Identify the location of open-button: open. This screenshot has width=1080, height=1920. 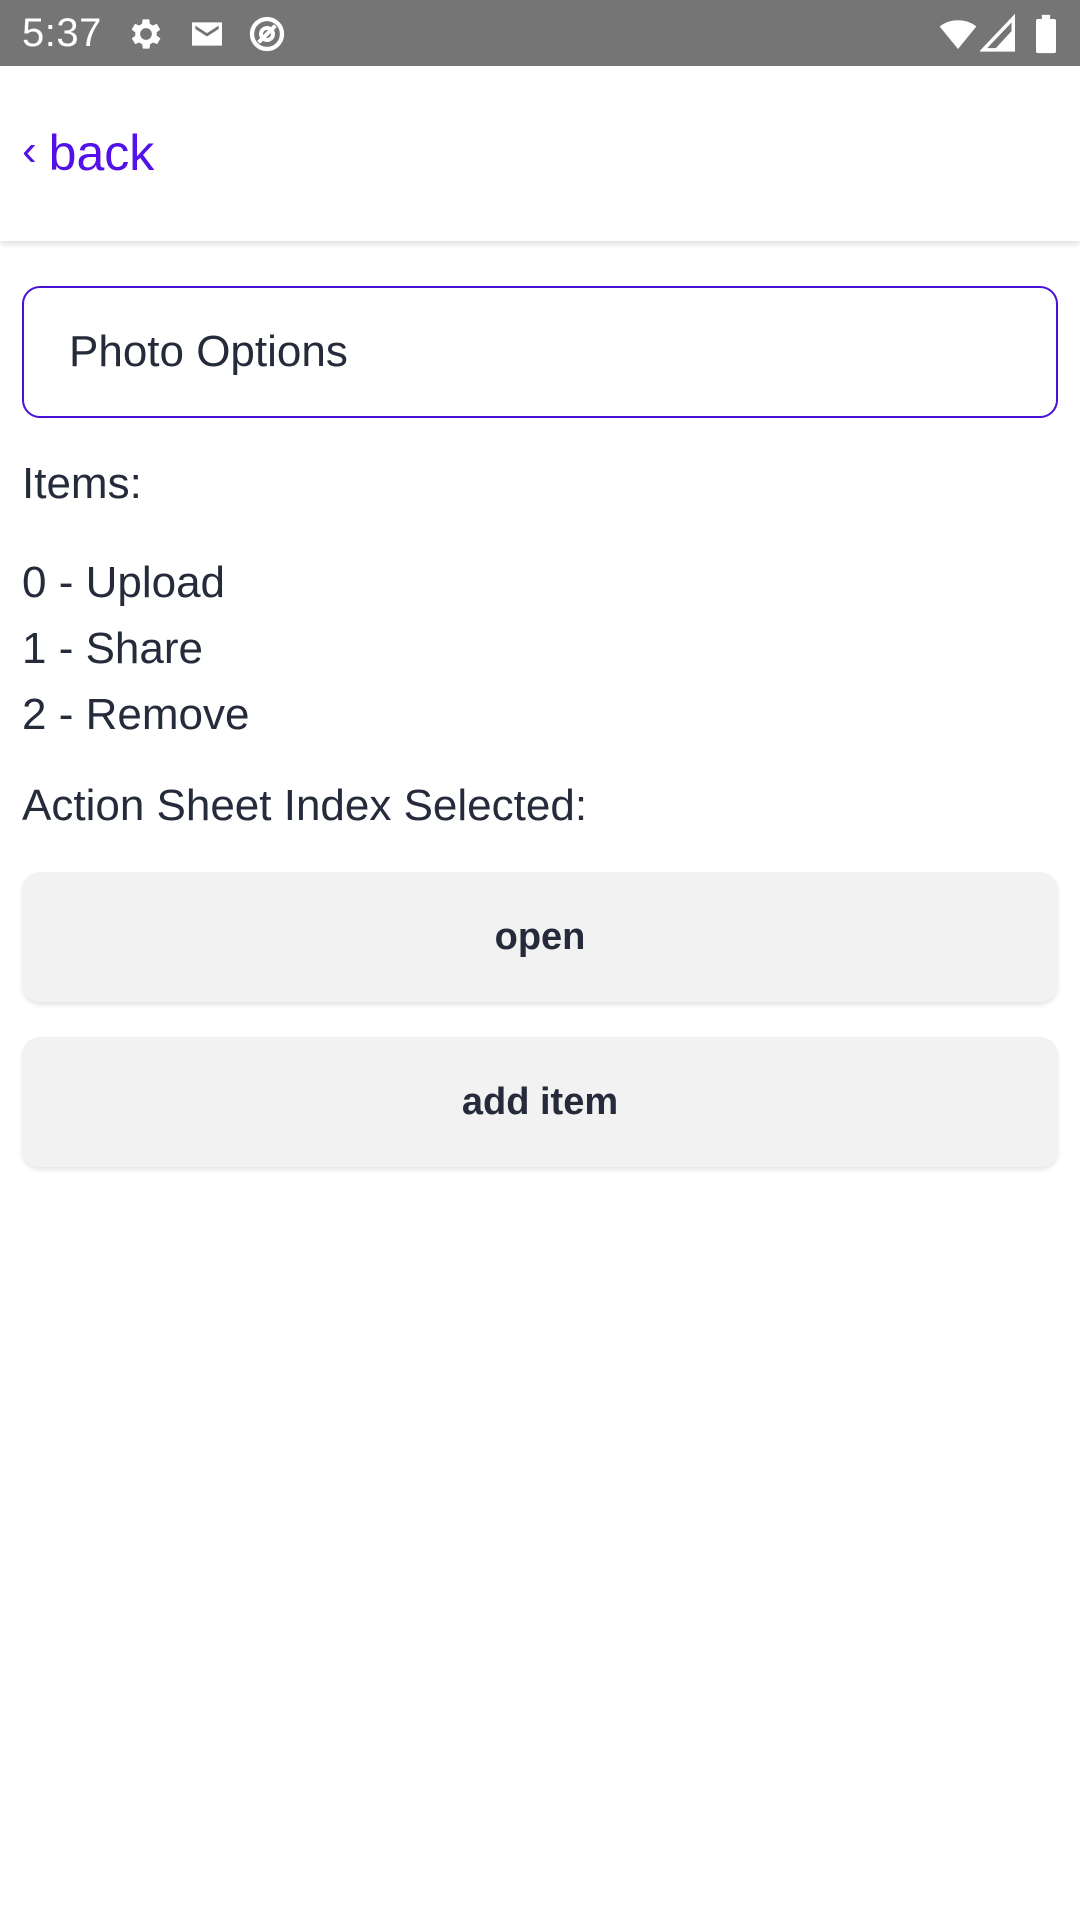
(540, 937).